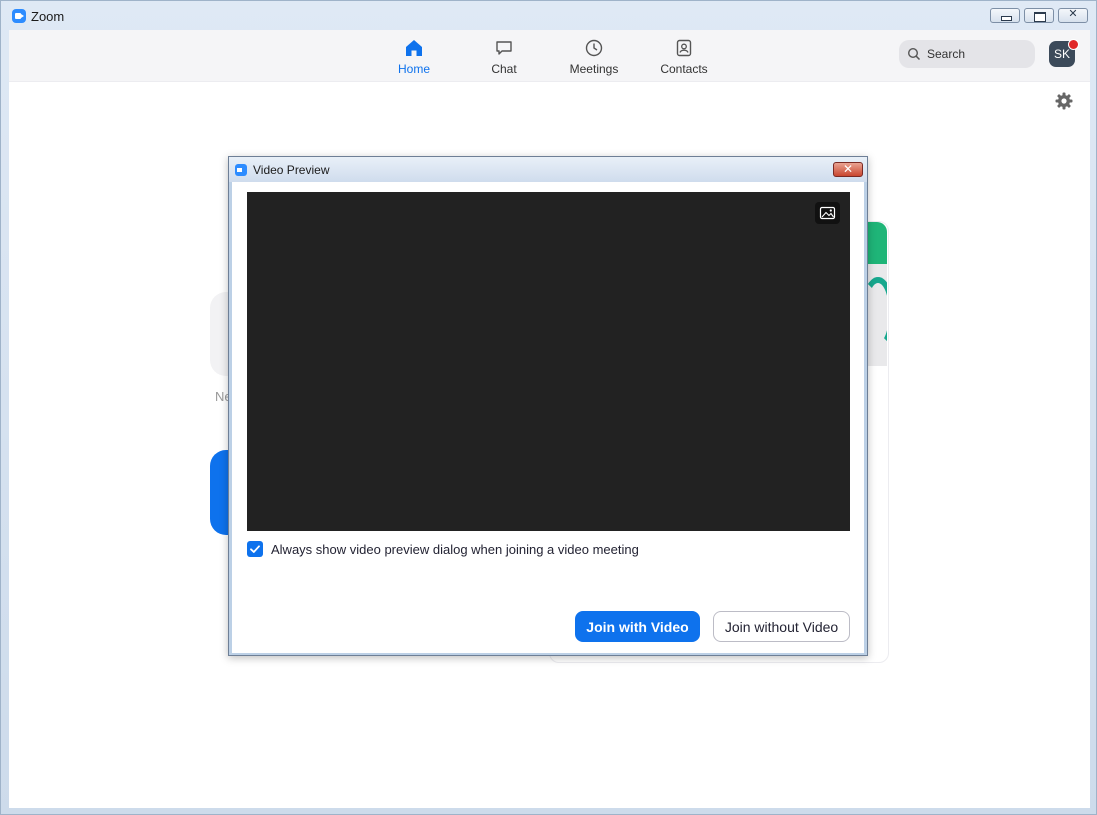 This screenshot has width=1097, height=815. I want to click on tab-chat-label: Chat, so click(504, 69).